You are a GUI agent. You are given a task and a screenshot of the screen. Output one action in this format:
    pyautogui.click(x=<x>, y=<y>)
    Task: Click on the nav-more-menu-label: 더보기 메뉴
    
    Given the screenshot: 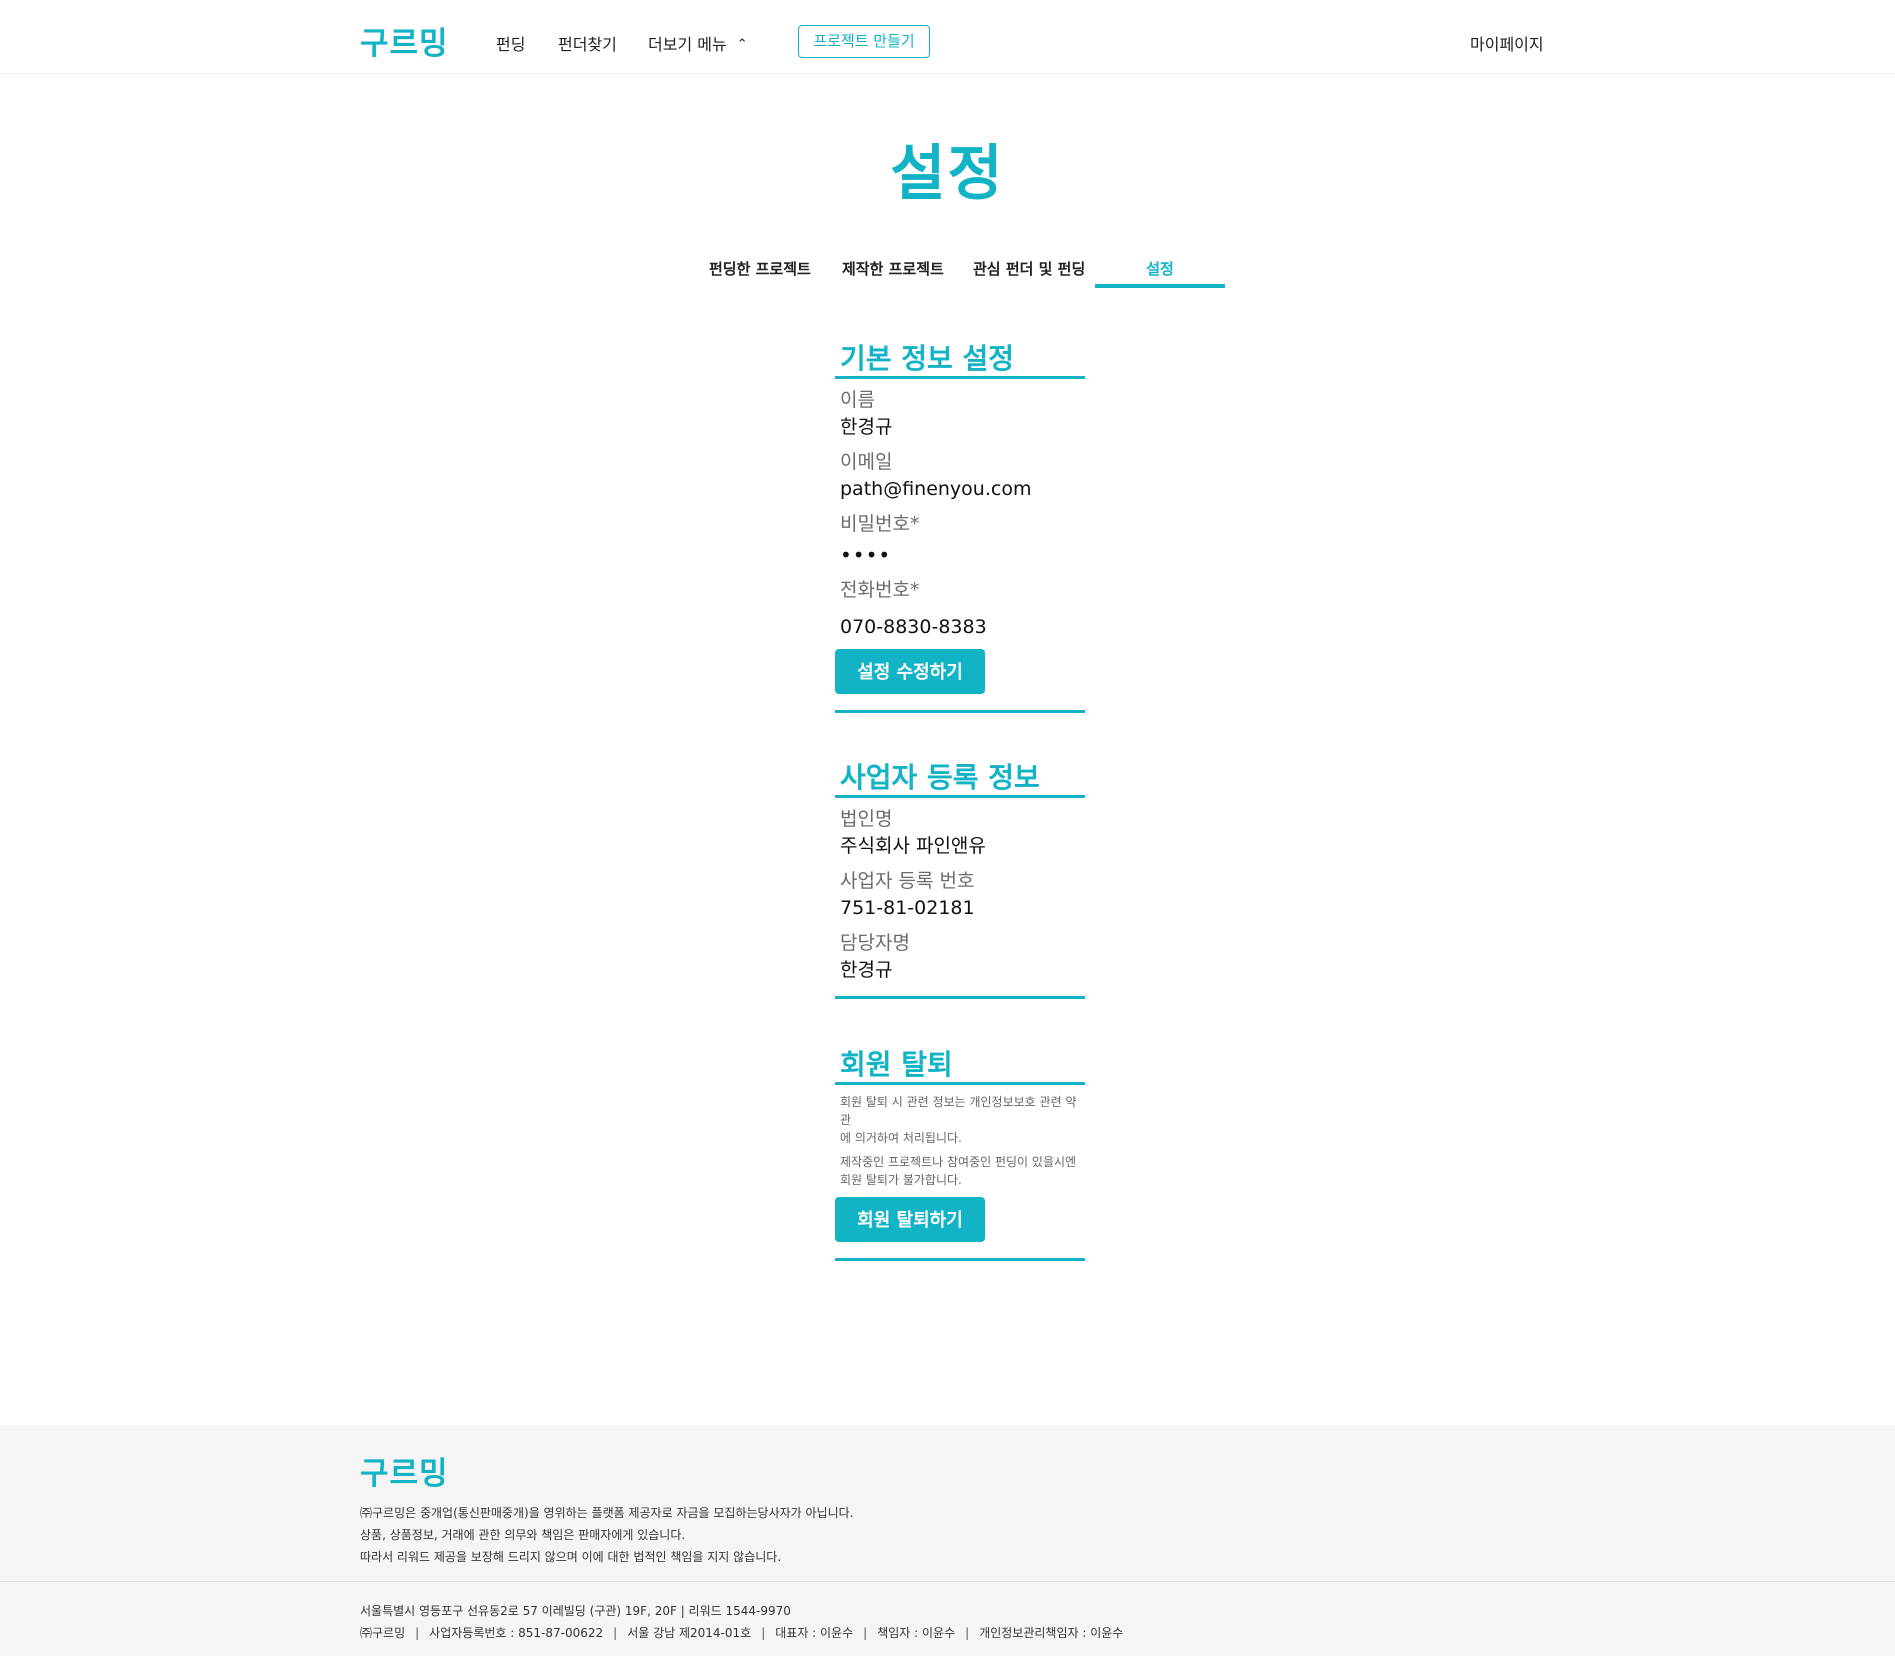 What is the action you would take?
    pyautogui.click(x=687, y=44)
    